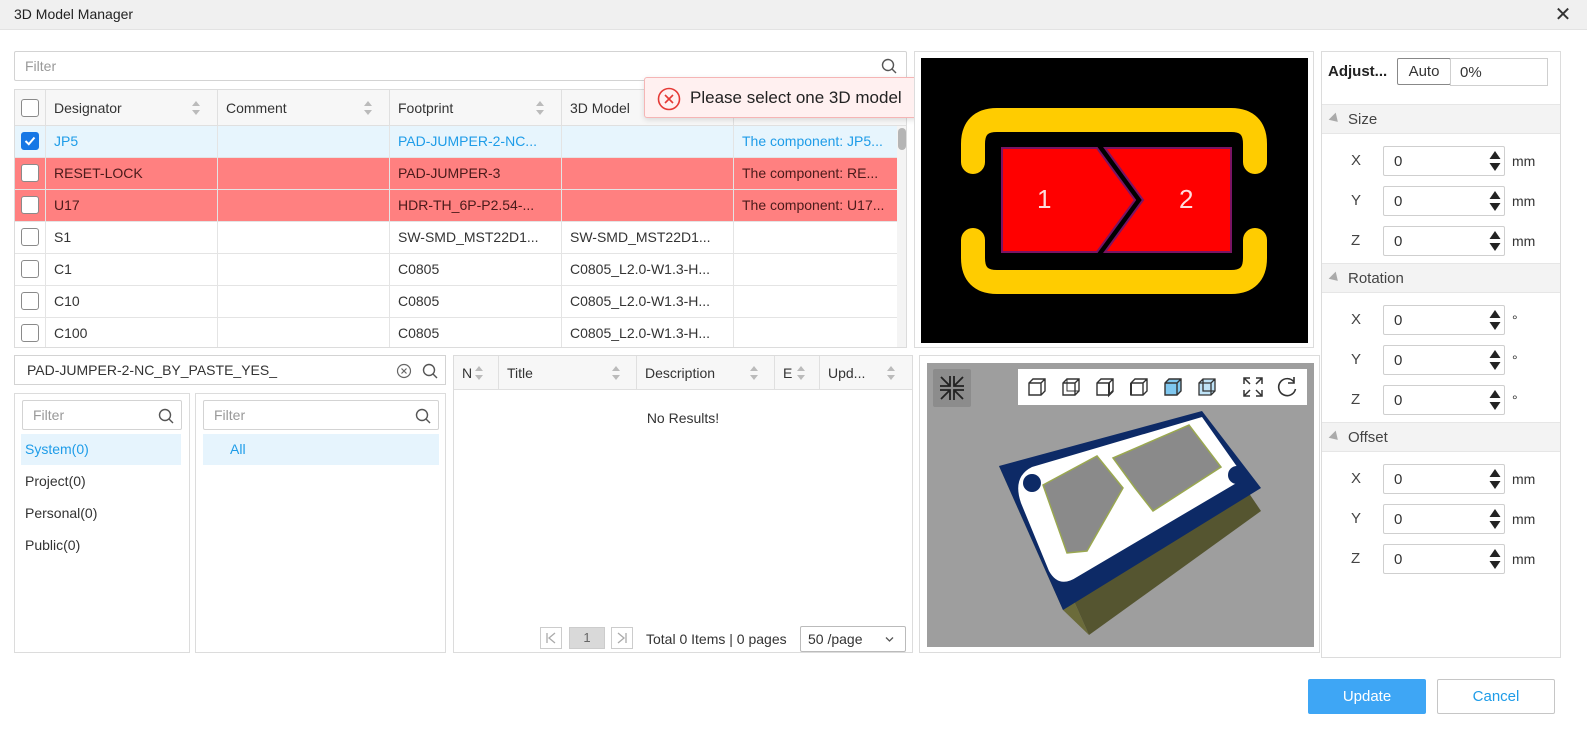  What do you see at coordinates (1071, 387) in the screenshot?
I see `view-back-icon` at bounding box center [1071, 387].